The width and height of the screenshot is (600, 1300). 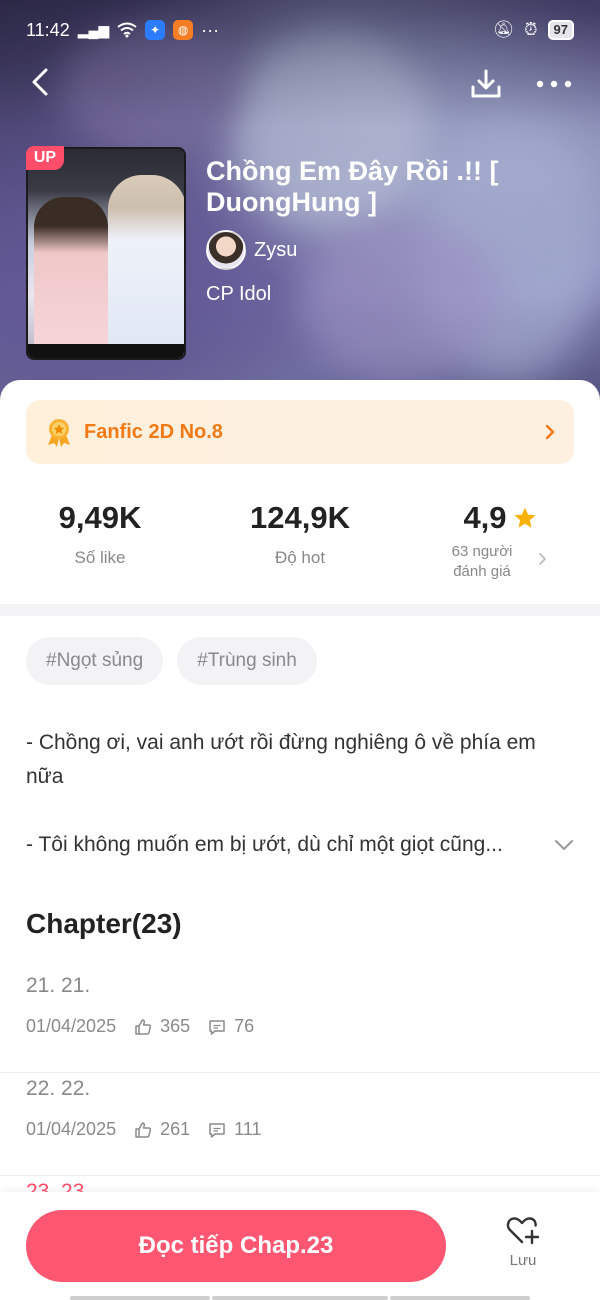 What do you see at coordinates (276, 249) in the screenshot?
I see `author-name: Zysu` at bounding box center [276, 249].